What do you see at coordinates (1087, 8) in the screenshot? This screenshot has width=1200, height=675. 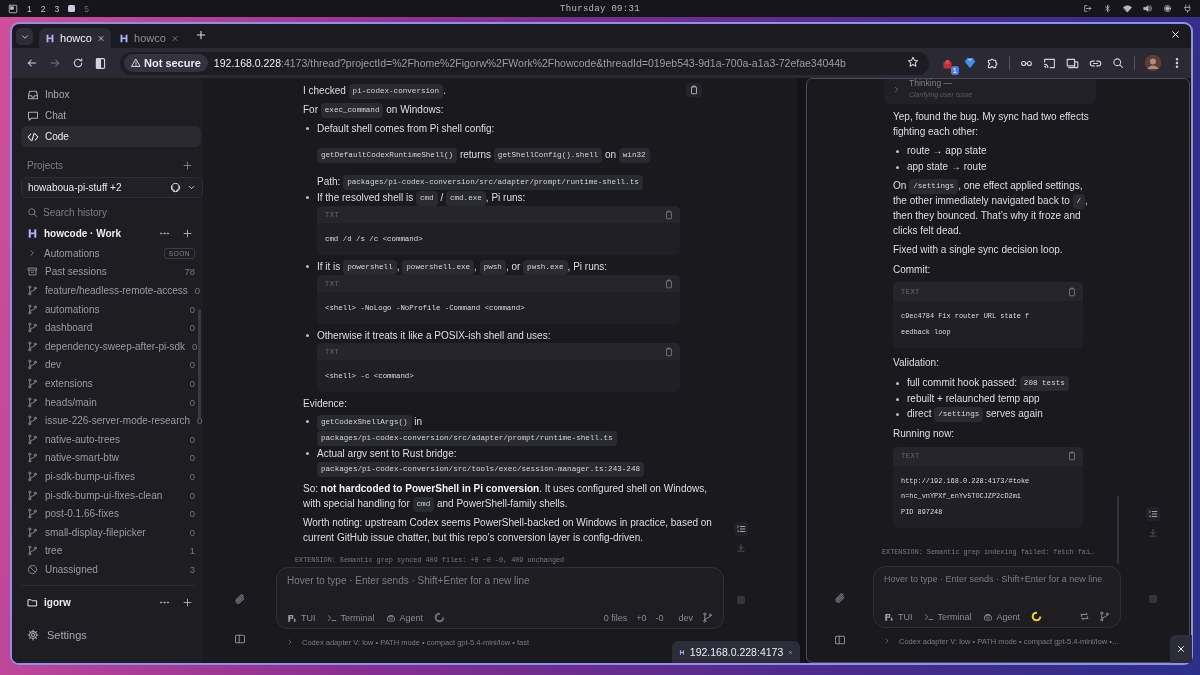 I see `logout-icon` at bounding box center [1087, 8].